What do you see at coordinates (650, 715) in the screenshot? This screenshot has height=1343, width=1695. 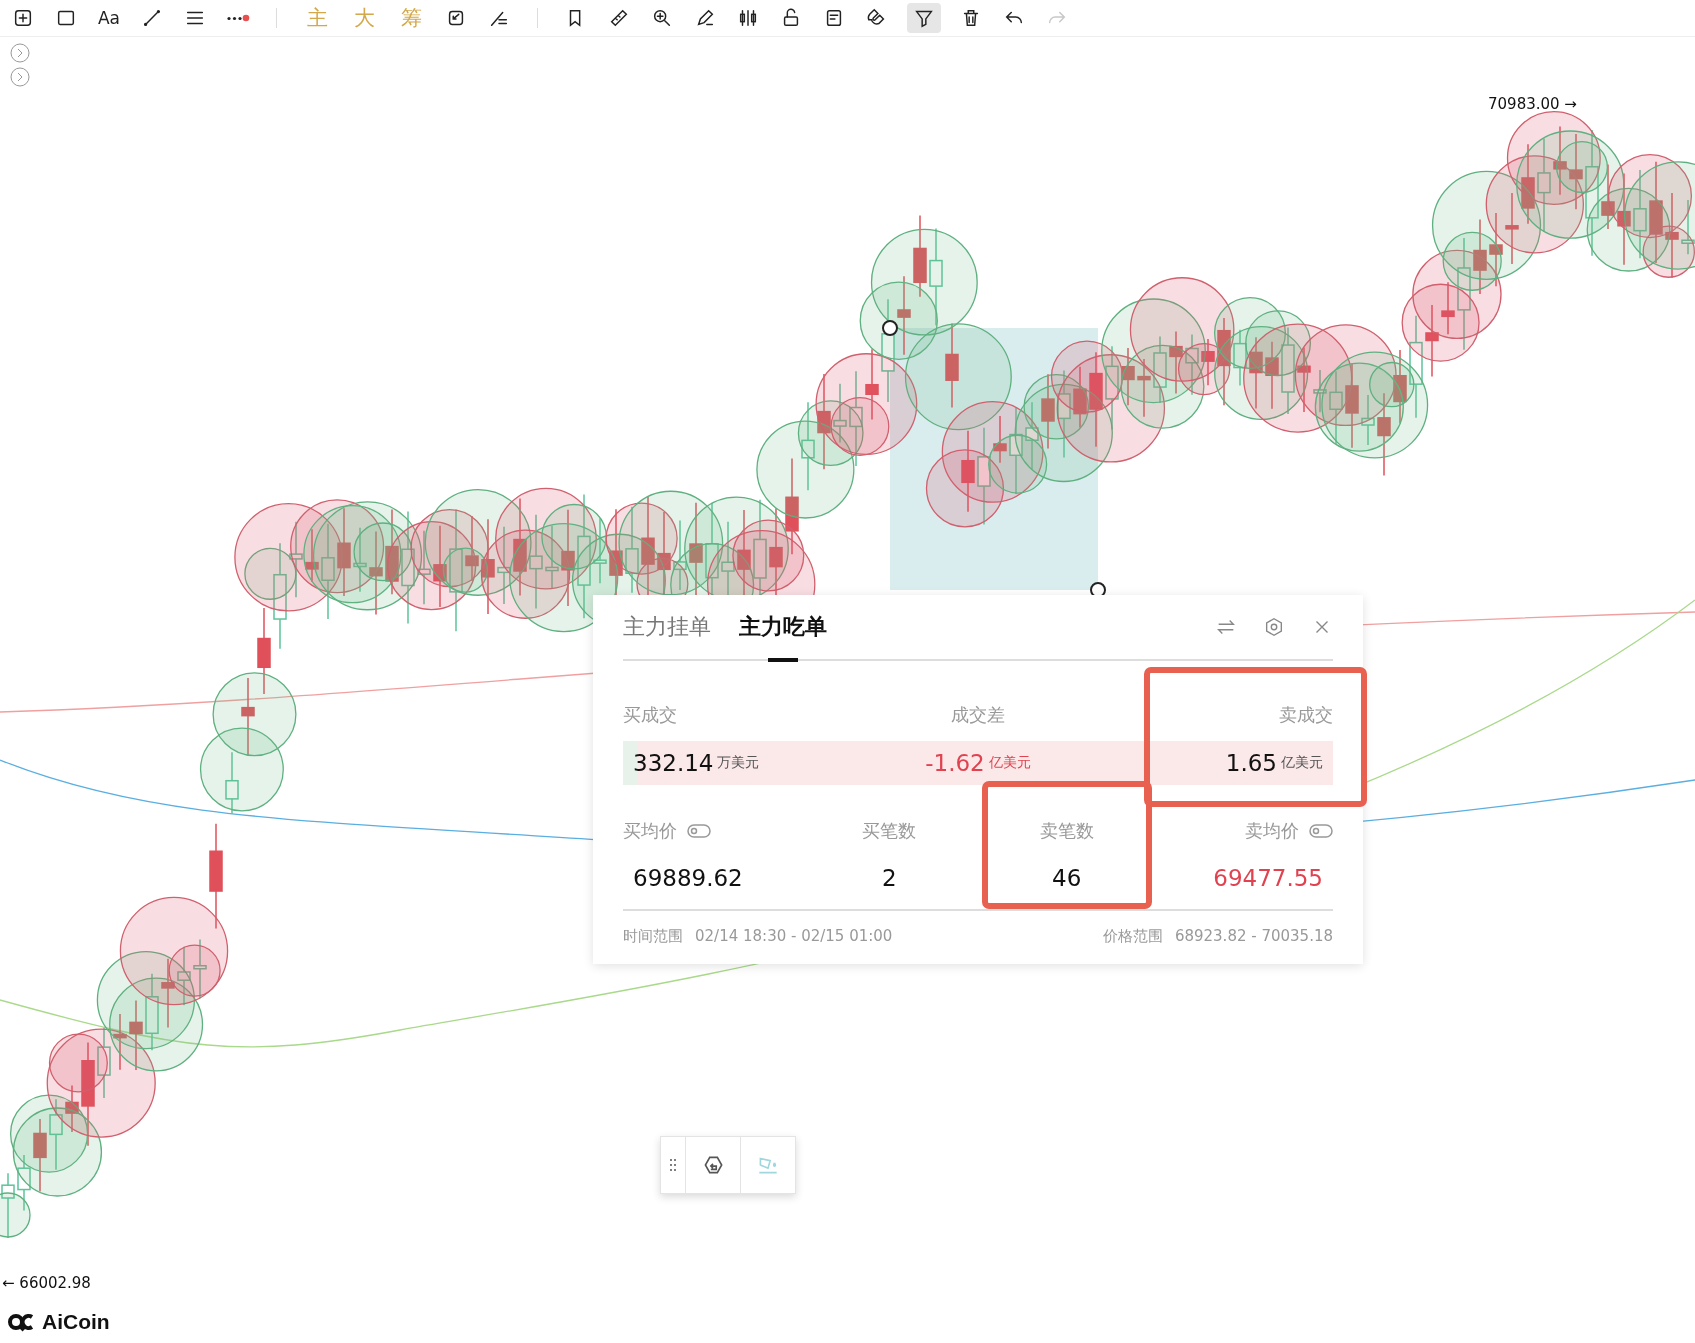 I see `stat-label: 买成交` at bounding box center [650, 715].